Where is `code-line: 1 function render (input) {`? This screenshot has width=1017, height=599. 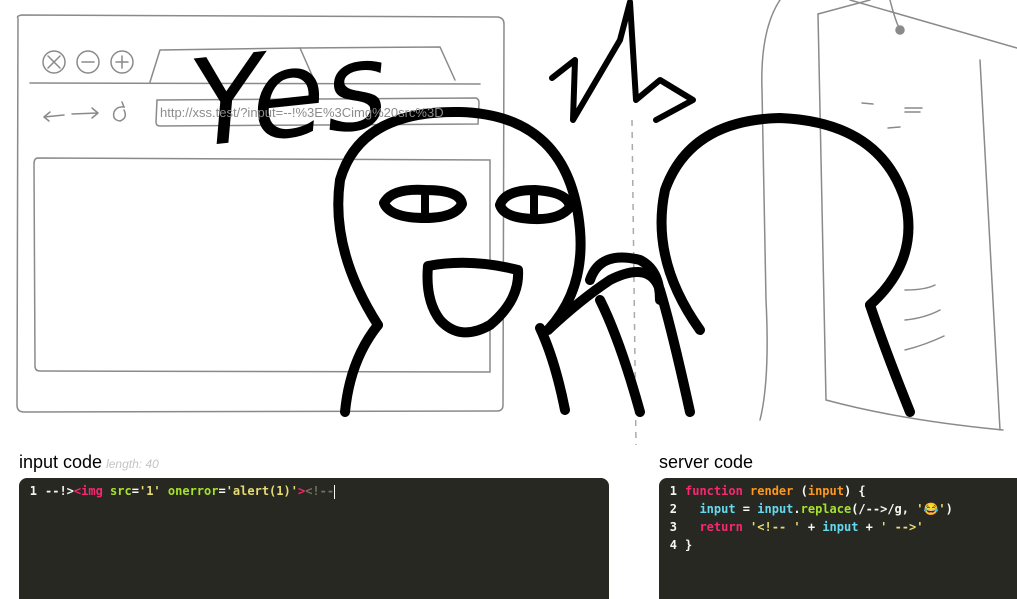
code-line: 1 function render (input) { is located at coordinates (838, 491).